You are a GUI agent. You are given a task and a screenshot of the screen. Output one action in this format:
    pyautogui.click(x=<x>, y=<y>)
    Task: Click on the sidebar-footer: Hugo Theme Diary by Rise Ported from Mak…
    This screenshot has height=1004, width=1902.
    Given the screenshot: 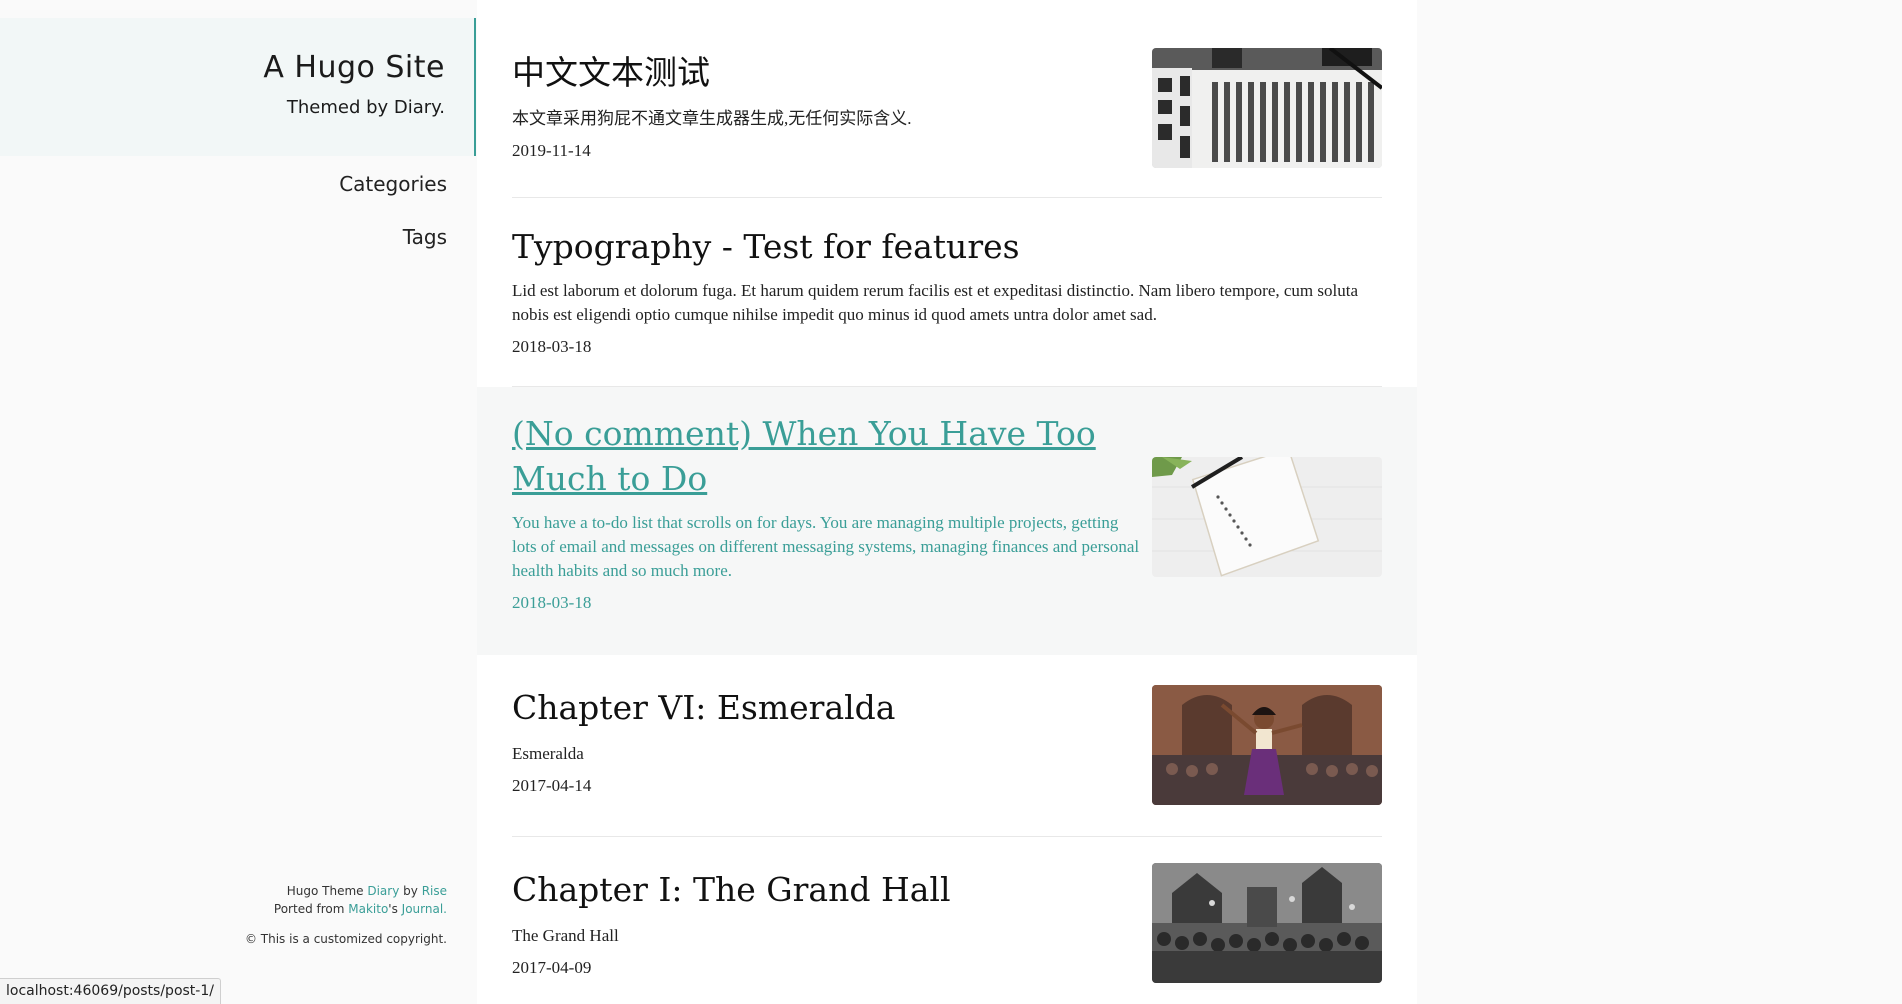 What is the action you would take?
    pyautogui.click(x=346, y=915)
    